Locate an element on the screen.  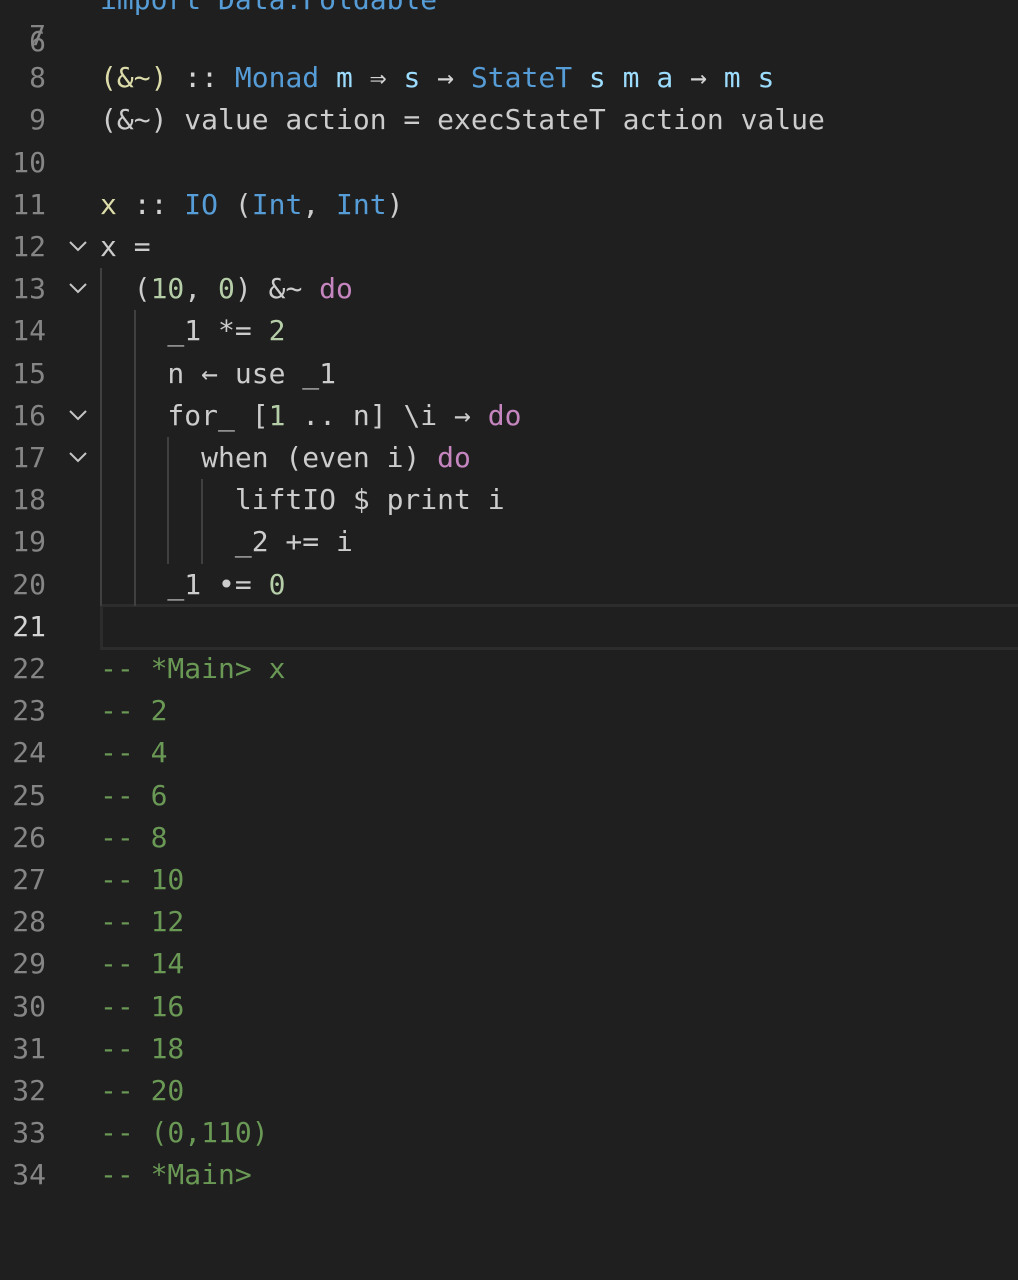
line-number: 32 is located at coordinates (29, 1090).